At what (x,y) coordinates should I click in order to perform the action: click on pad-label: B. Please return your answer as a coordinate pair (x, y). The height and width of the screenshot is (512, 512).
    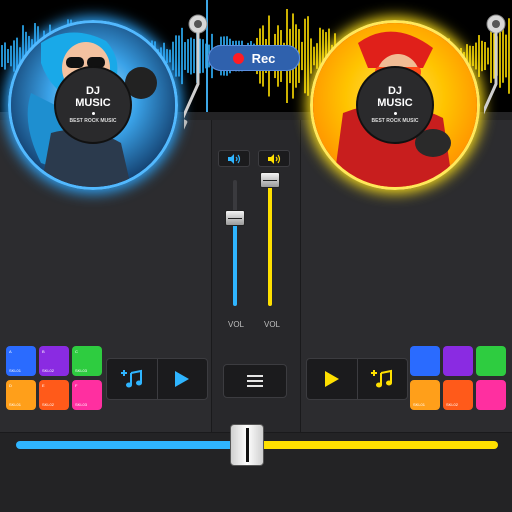
    Looking at the image, I should click on (43, 351).